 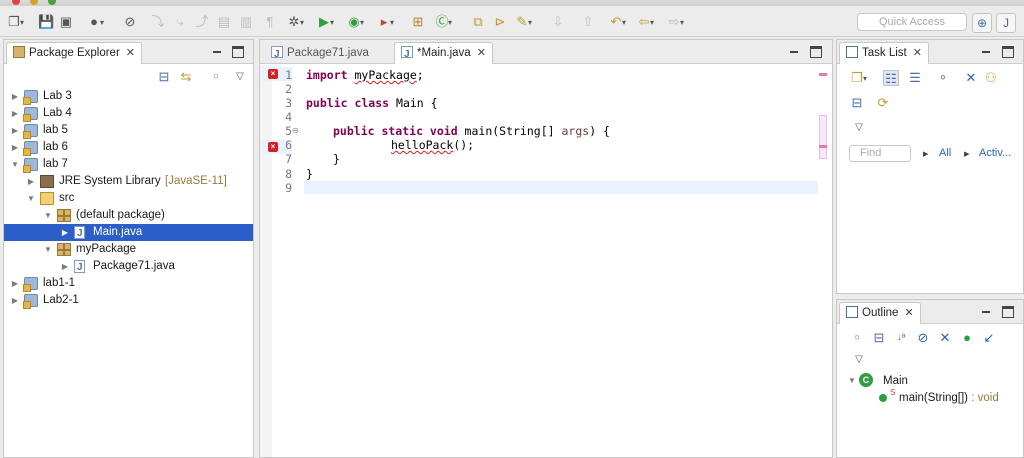 I want to click on tree-item: ▼ (default package), so click(x=128, y=215).